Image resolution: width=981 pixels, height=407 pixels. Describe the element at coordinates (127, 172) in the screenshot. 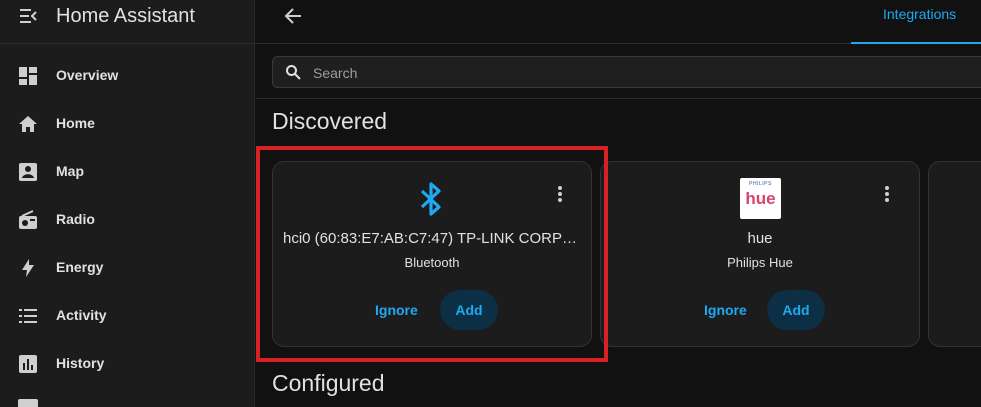

I see `sidebar-item-map: Map` at that location.